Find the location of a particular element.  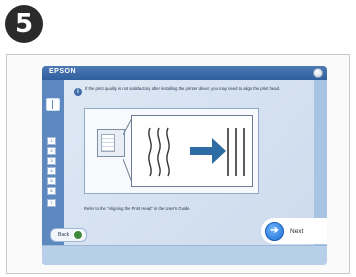

info-icon: i is located at coordinates (78, 92).